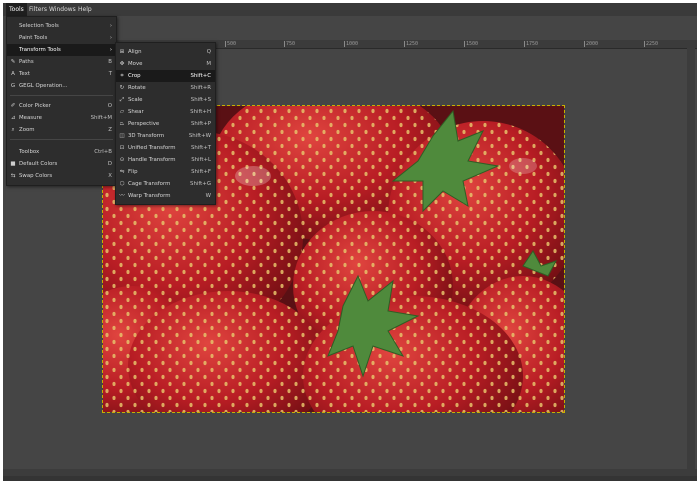  Describe the element at coordinates (200, 76) in the screenshot. I see `menu-item-shortcut: Shift+C` at that location.